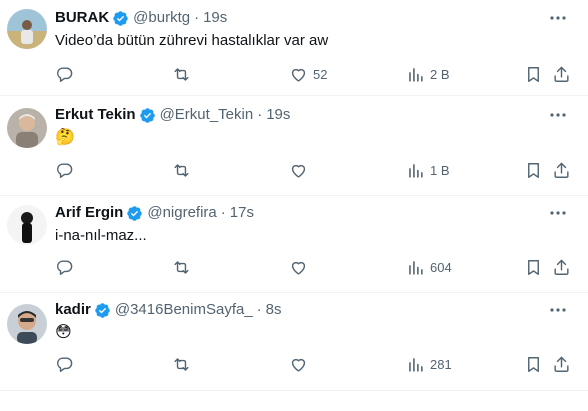 The image size is (588, 411). What do you see at coordinates (65, 137) in the screenshot?
I see `tweet-text: 🤔` at bounding box center [65, 137].